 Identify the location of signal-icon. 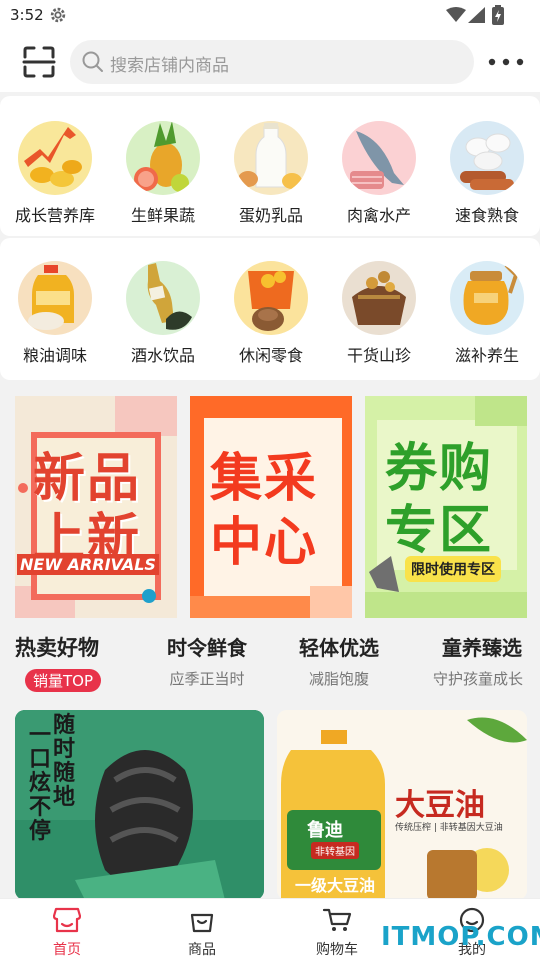
(476, 15).